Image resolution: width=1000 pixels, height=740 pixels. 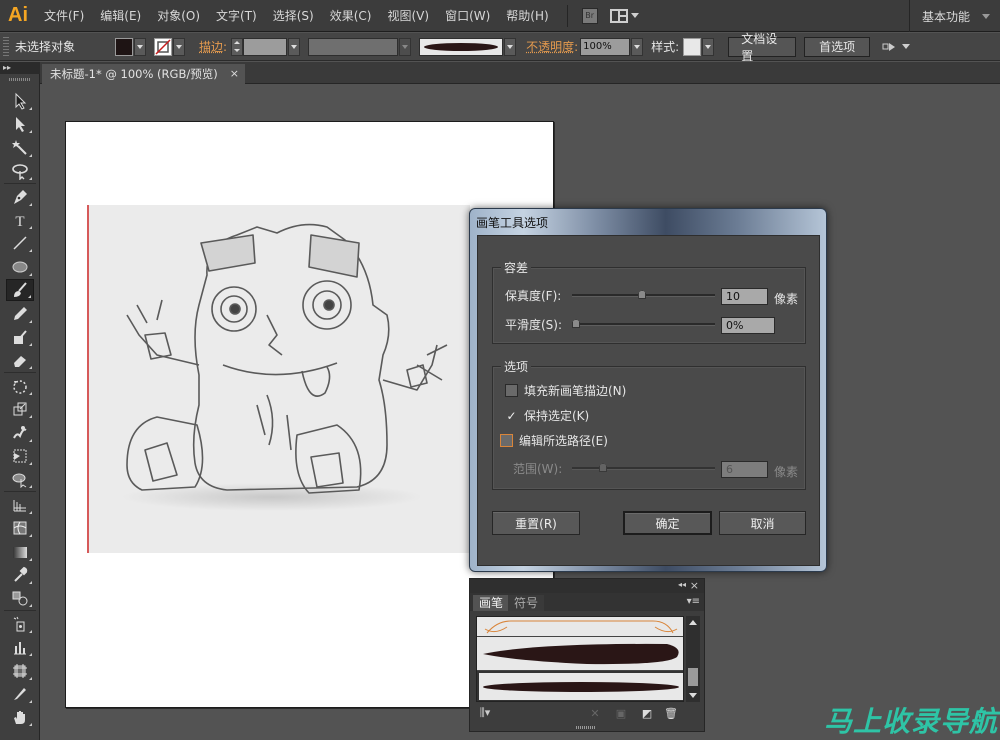 What do you see at coordinates (647, 713) in the screenshot?
I see `new-brush-icon: ◩` at bounding box center [647, 713].